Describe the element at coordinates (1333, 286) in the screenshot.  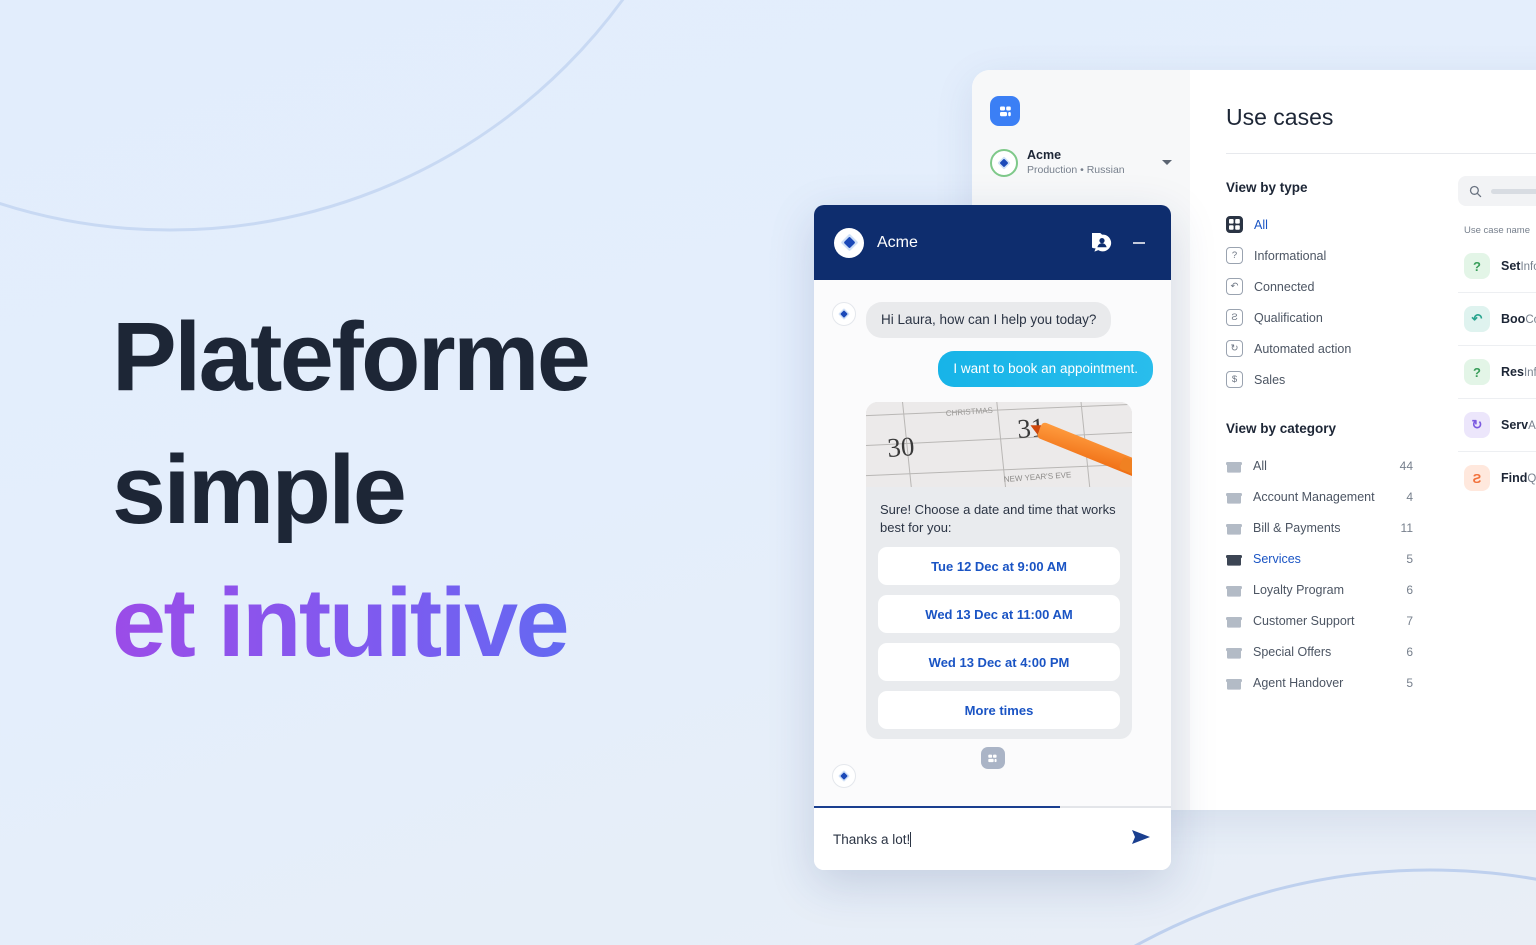
I see `type-filter-connected: ↶ Connected` at that location.